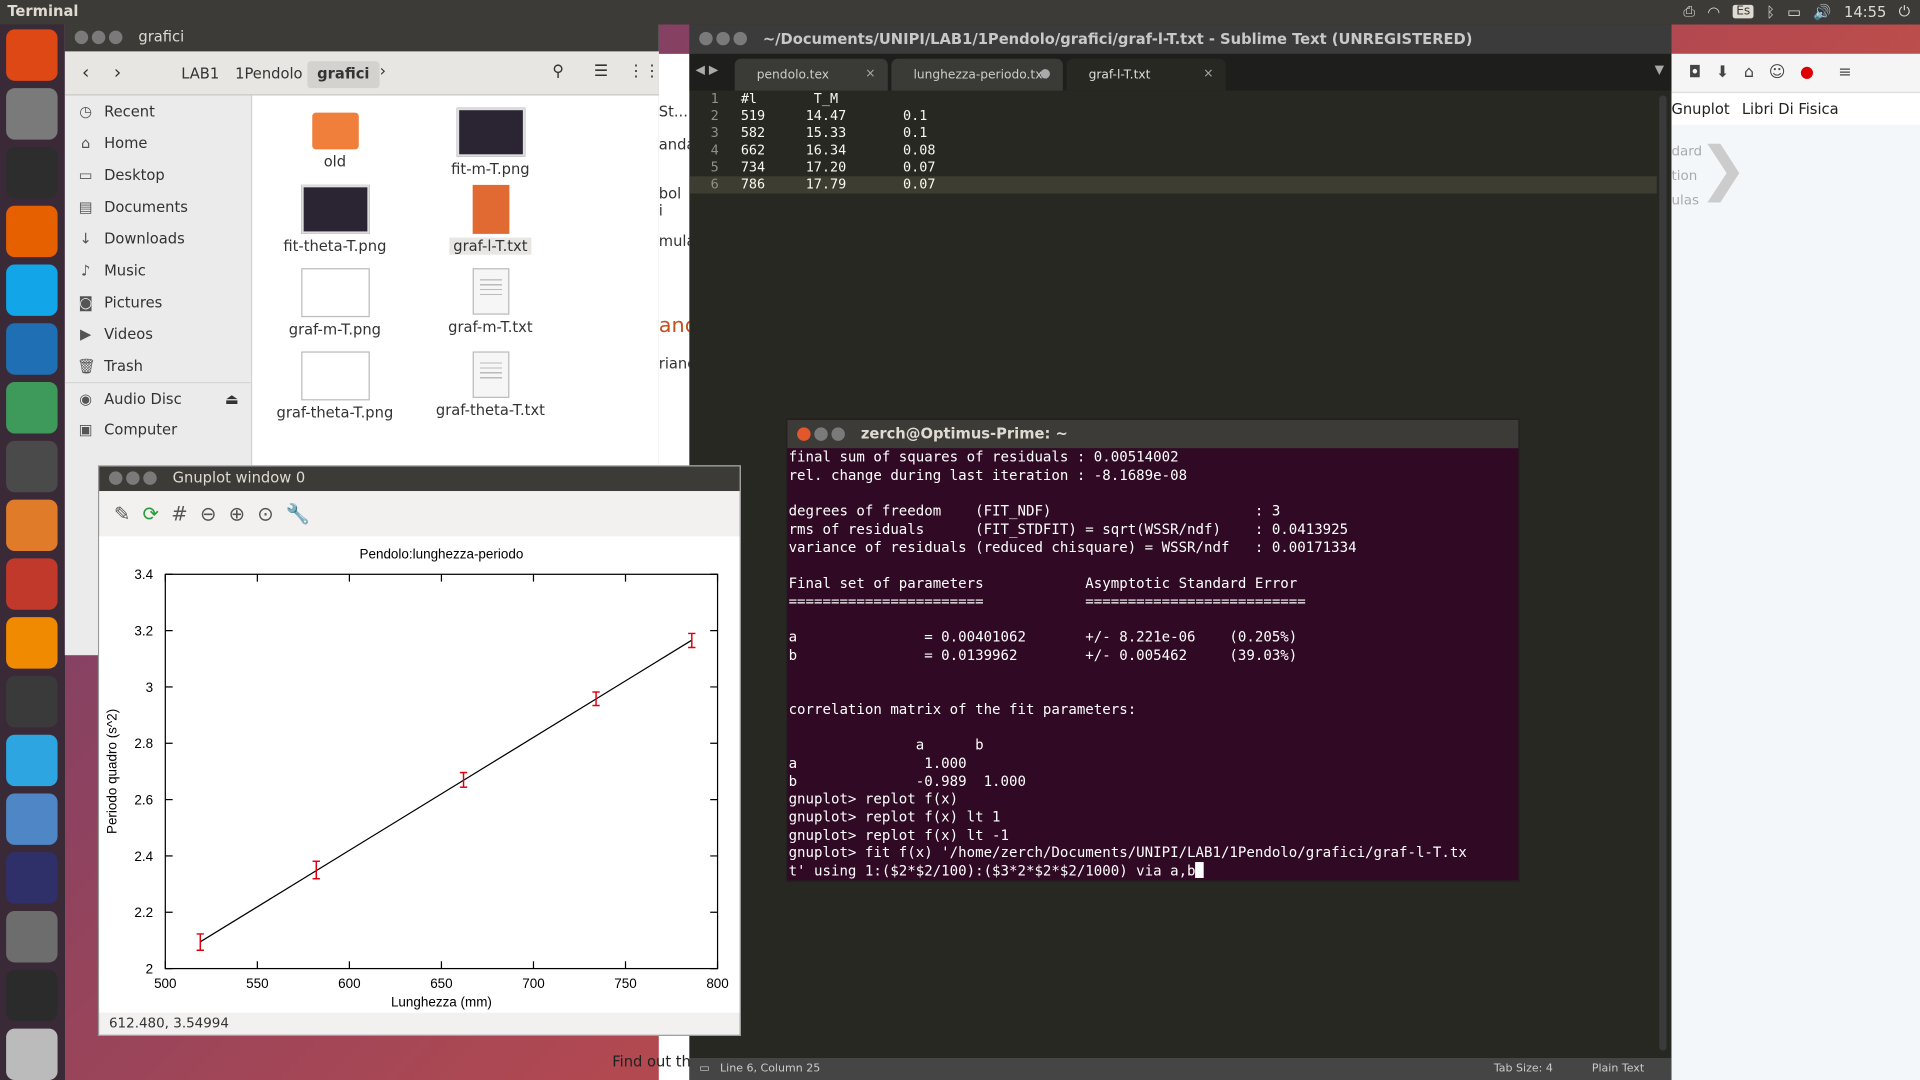 The width and height of the screenshot is (1920, 1080). I want to click on sublime-text-icon, so click(32, 466).